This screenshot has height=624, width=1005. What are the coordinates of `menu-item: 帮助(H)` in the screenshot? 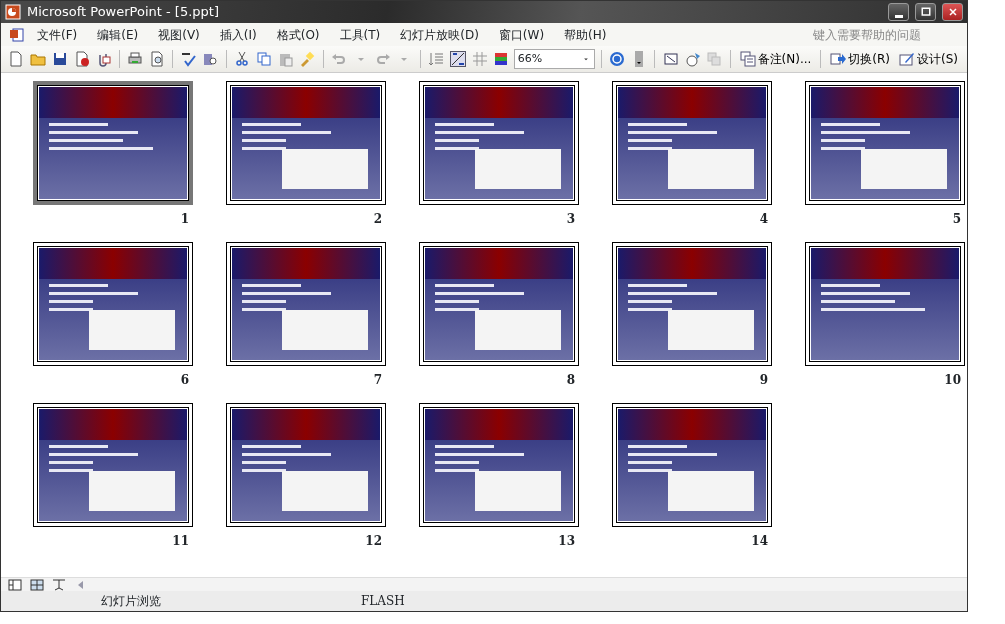 It's located at (585, 34).